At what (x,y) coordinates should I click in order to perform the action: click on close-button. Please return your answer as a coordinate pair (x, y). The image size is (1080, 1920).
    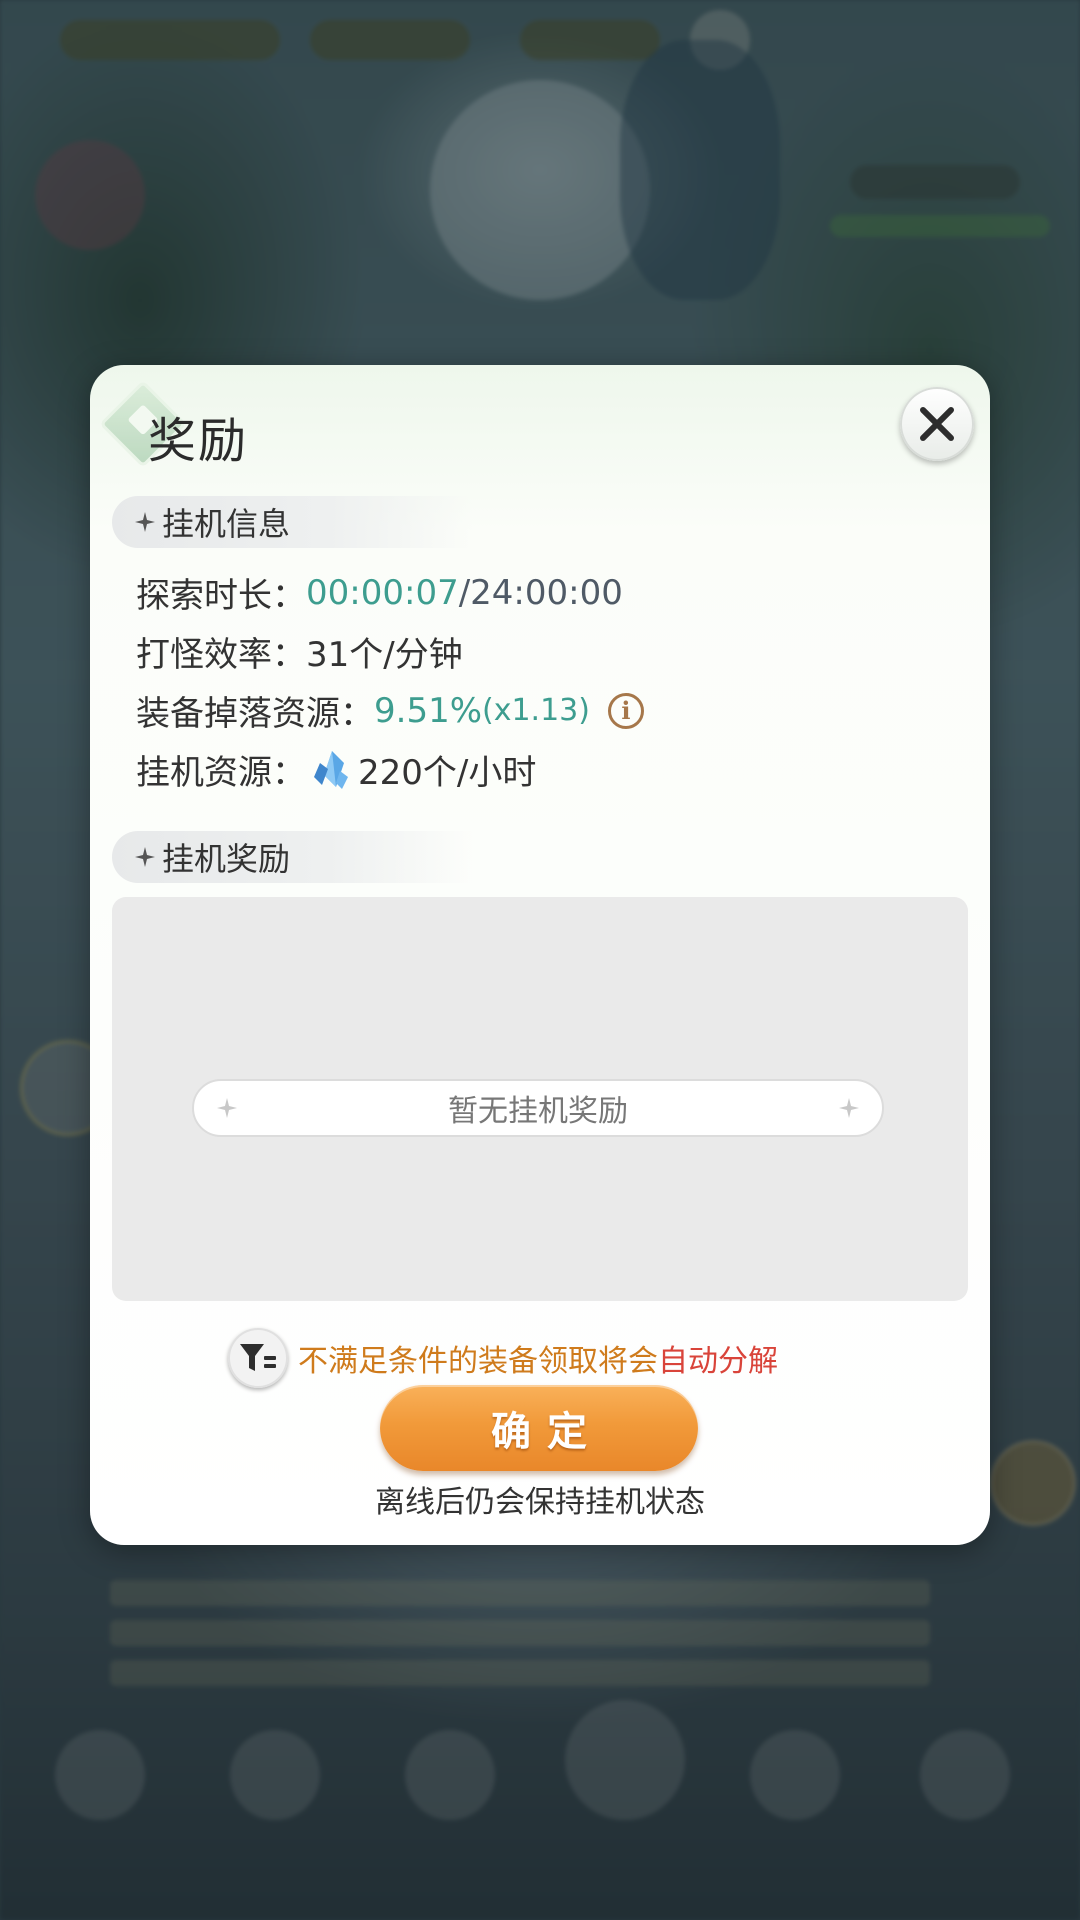
    Looking at the image, I should click on (937, 424).